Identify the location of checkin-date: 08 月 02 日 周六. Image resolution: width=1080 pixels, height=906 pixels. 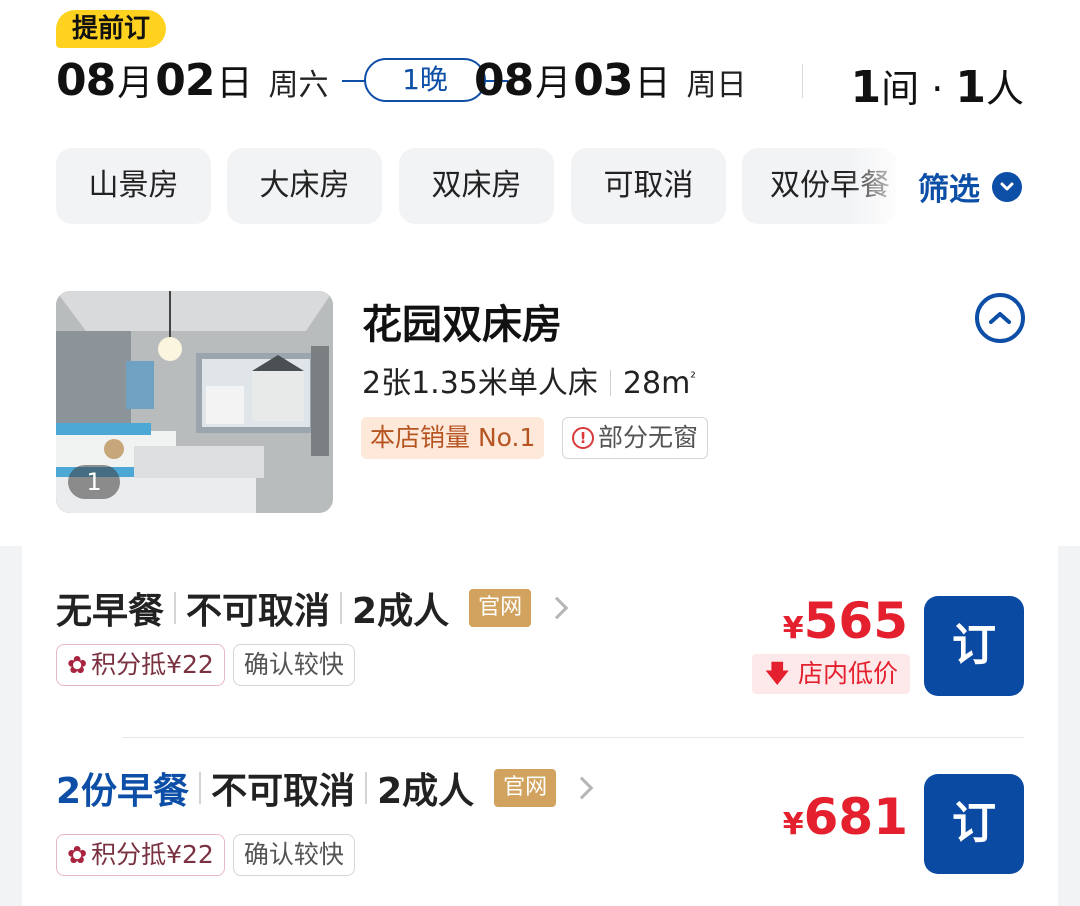
(192, 84).